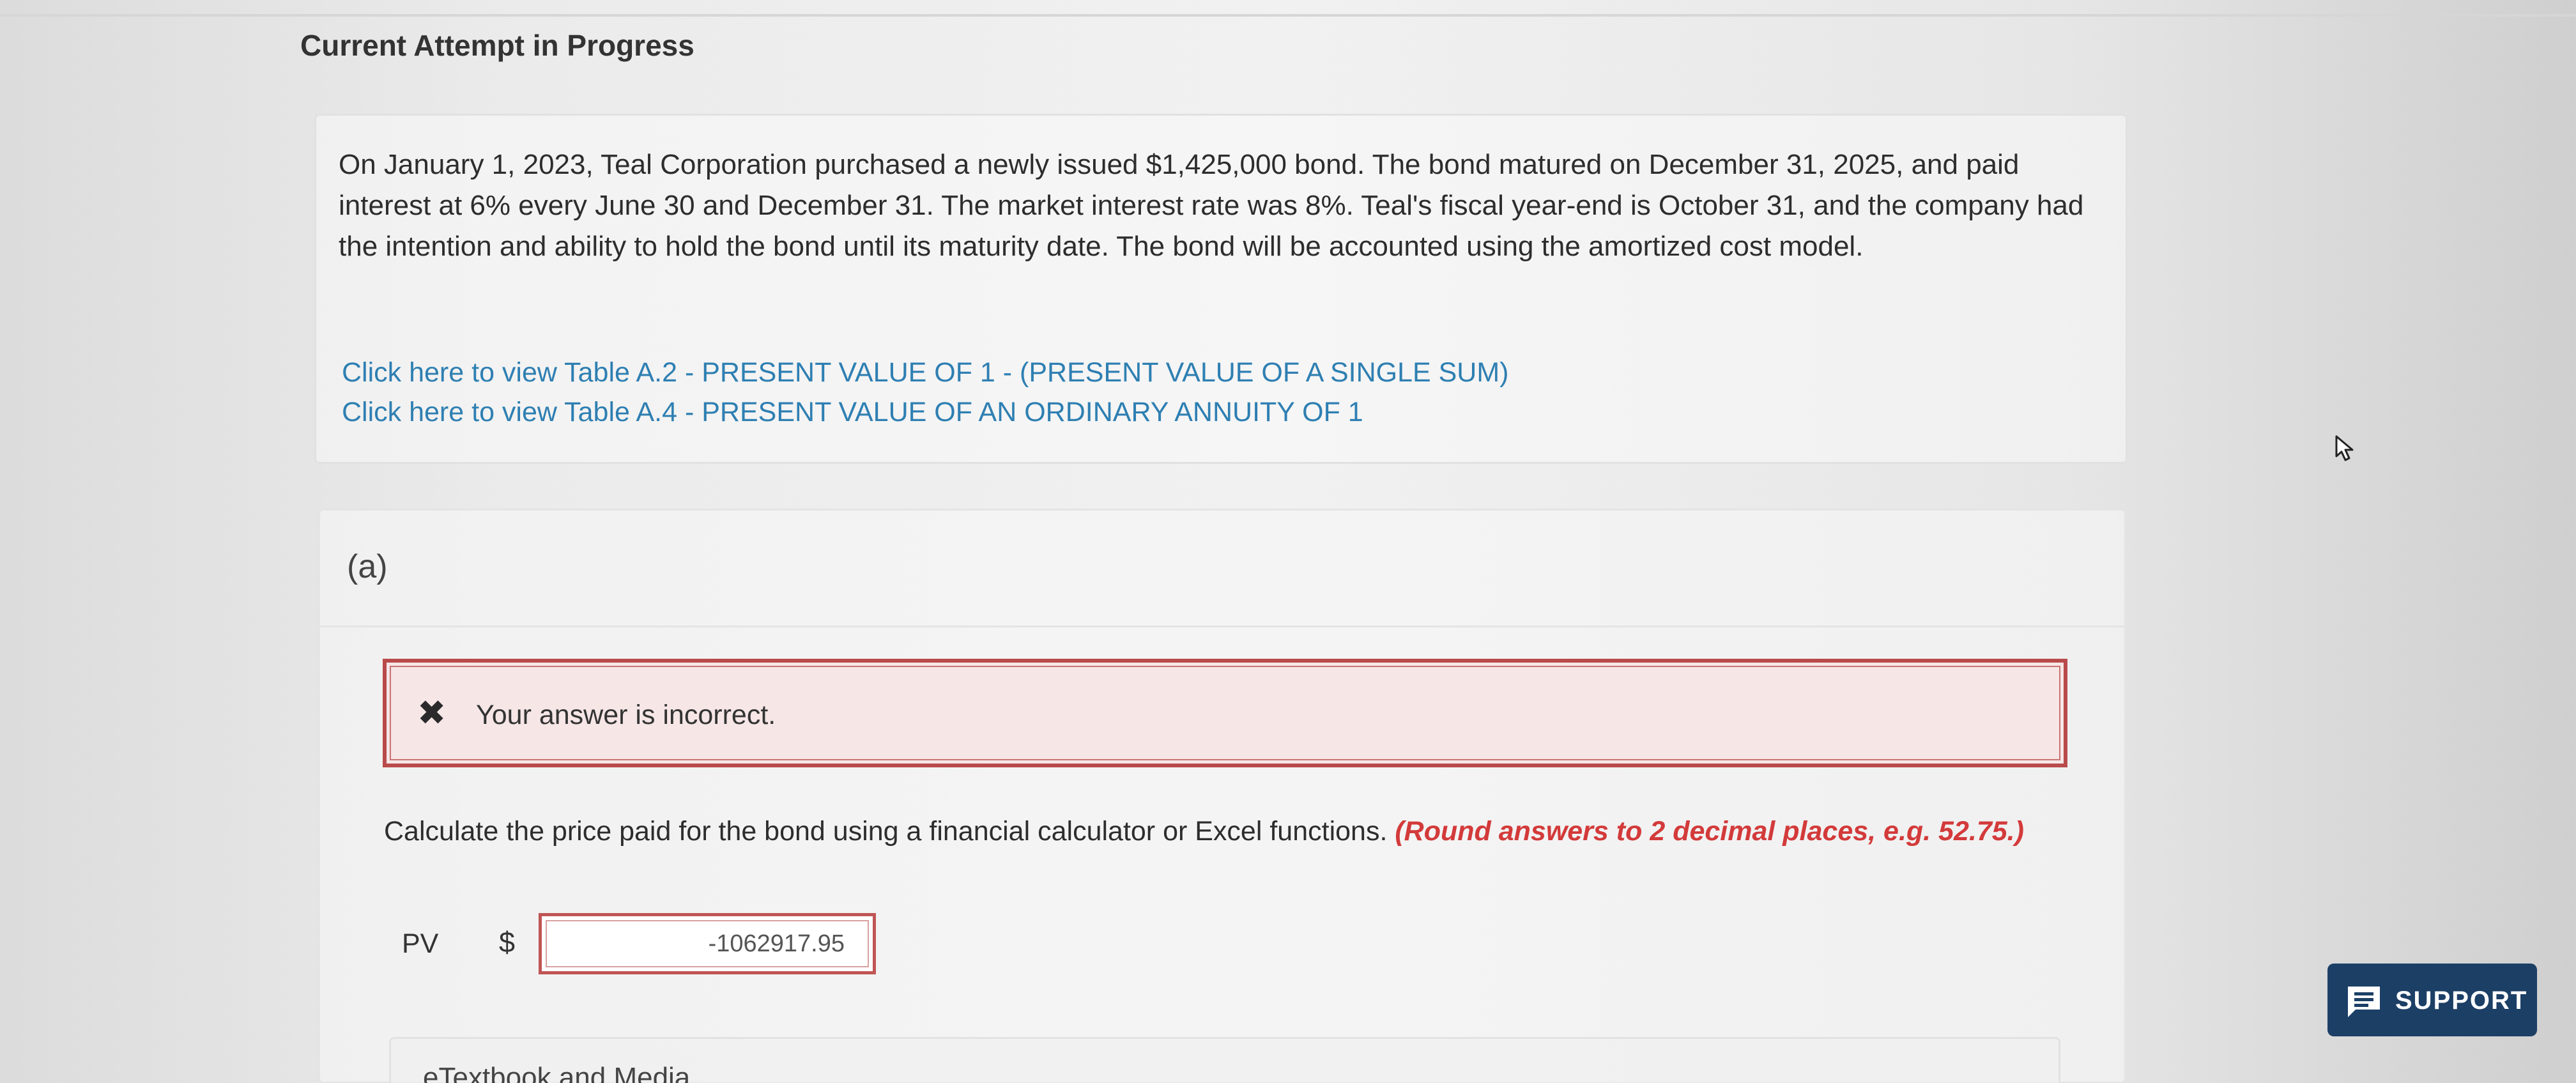  What do you see at coordinates (1225, 713) in the screenshot?
I see `incorrect-feedback-banner: ✖ Your answer is incorrect.` at bounding box center [1225, 713].